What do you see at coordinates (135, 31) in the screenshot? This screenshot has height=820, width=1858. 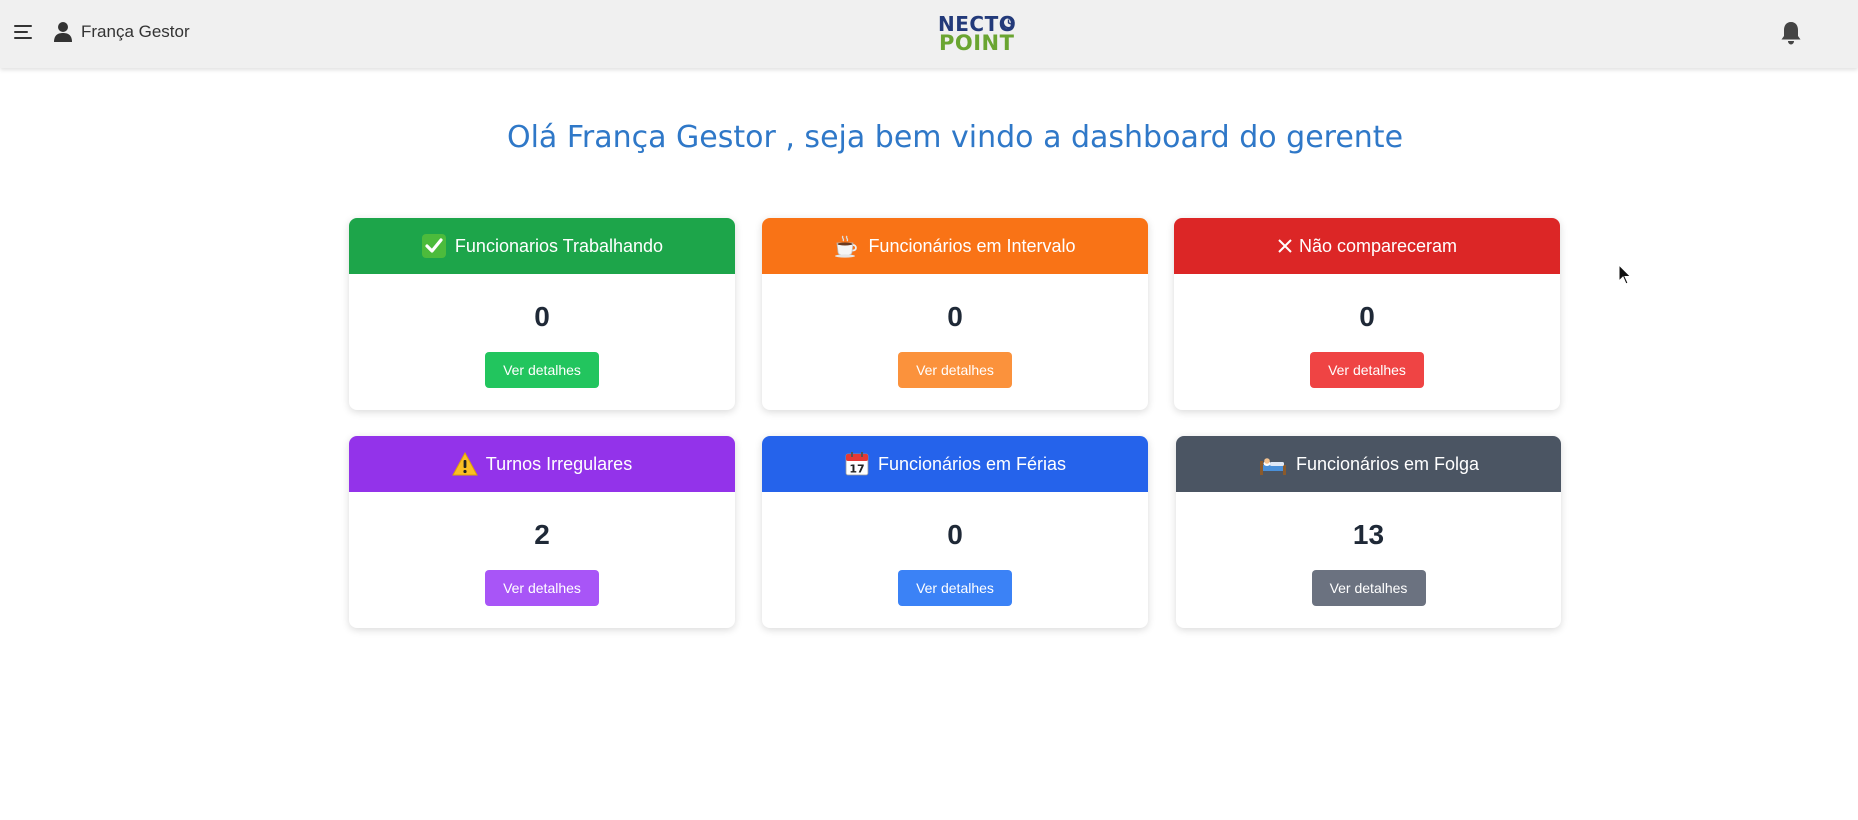 I see `user-name: França Gestor` at bounding box center [135, 31].